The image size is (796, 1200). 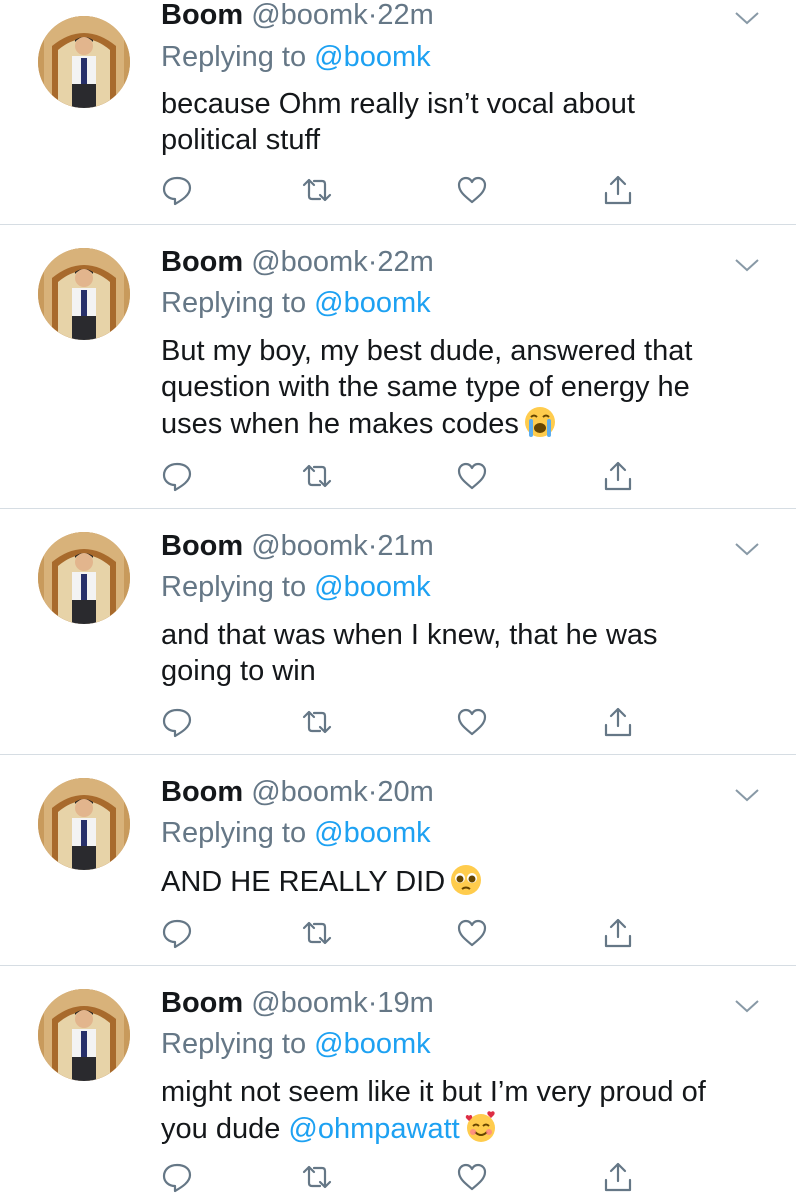 What do you see at coordinates (539, 422) in the screenshot?
I see `loudly-crying-face-icon` at bounding box center [539, 422].